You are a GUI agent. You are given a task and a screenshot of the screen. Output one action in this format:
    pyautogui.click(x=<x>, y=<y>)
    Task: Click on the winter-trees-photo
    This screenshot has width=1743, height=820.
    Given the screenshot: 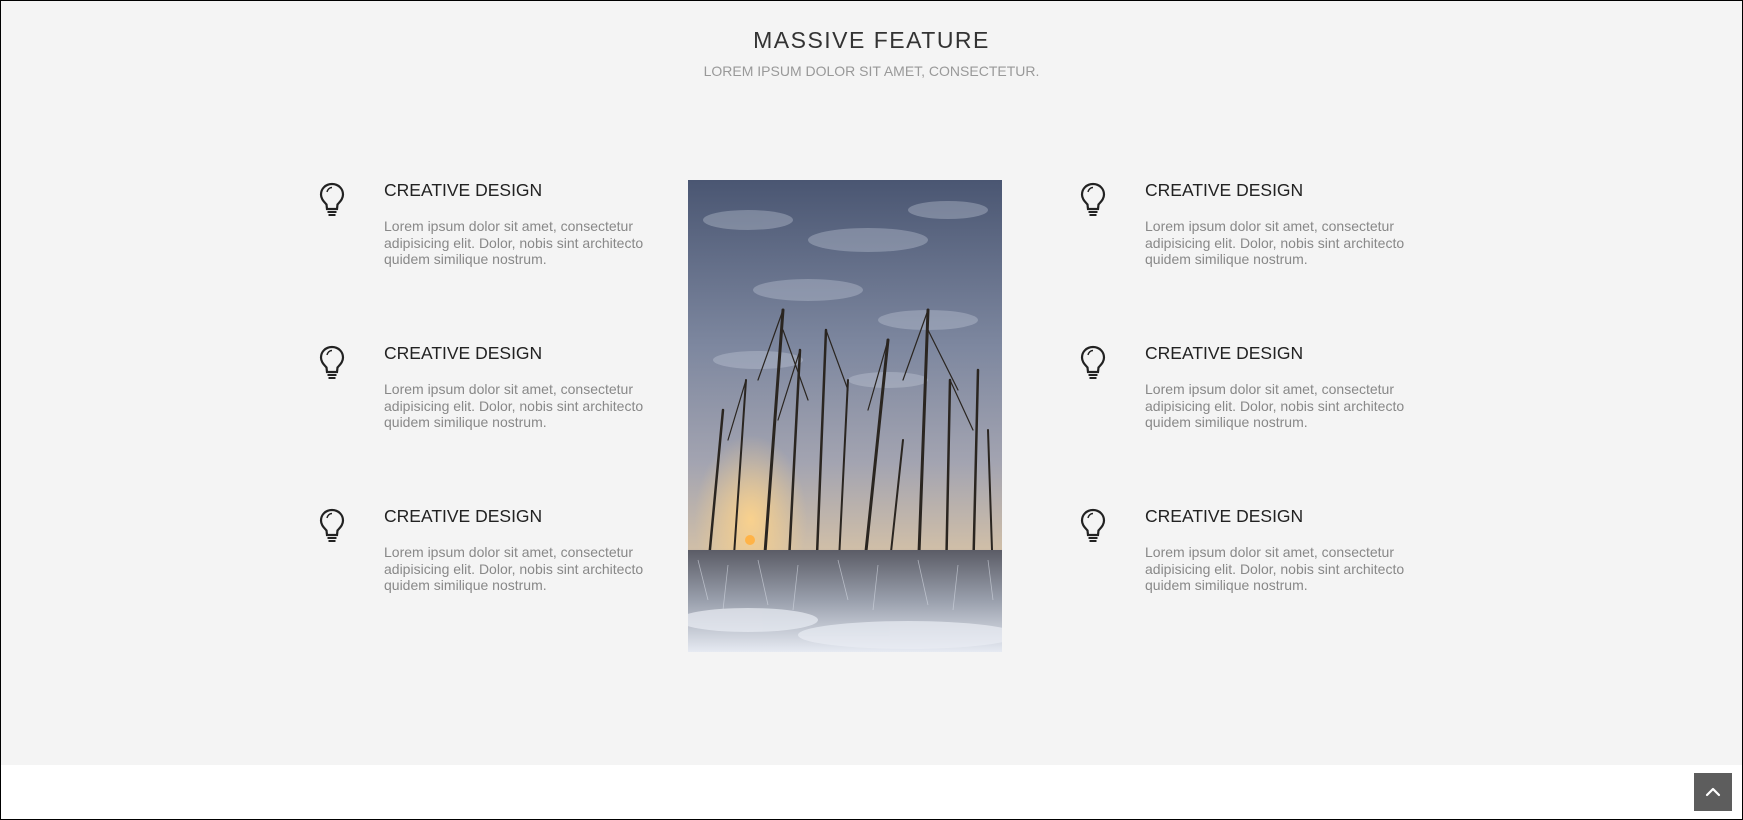 What is the action you would take?
    pyautogui.click(x=845, y=416)
    